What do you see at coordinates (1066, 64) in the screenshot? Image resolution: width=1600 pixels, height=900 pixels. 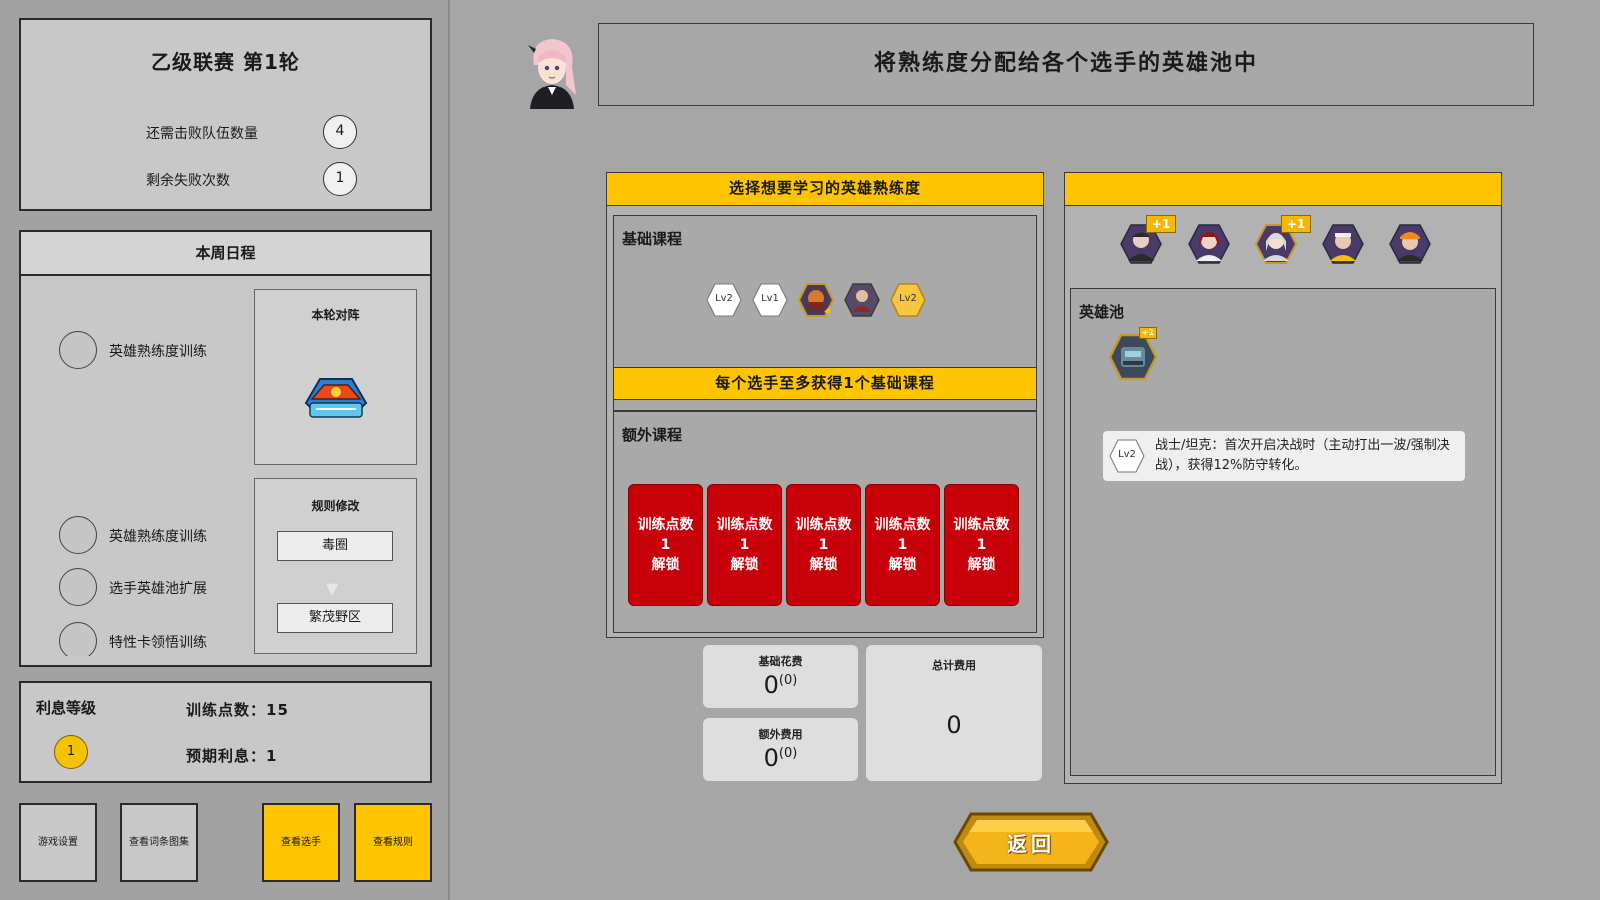 I see `instruction-banner: 将熟练度分配给各个选手的英雄池中` at bounding box center [1066, 64].